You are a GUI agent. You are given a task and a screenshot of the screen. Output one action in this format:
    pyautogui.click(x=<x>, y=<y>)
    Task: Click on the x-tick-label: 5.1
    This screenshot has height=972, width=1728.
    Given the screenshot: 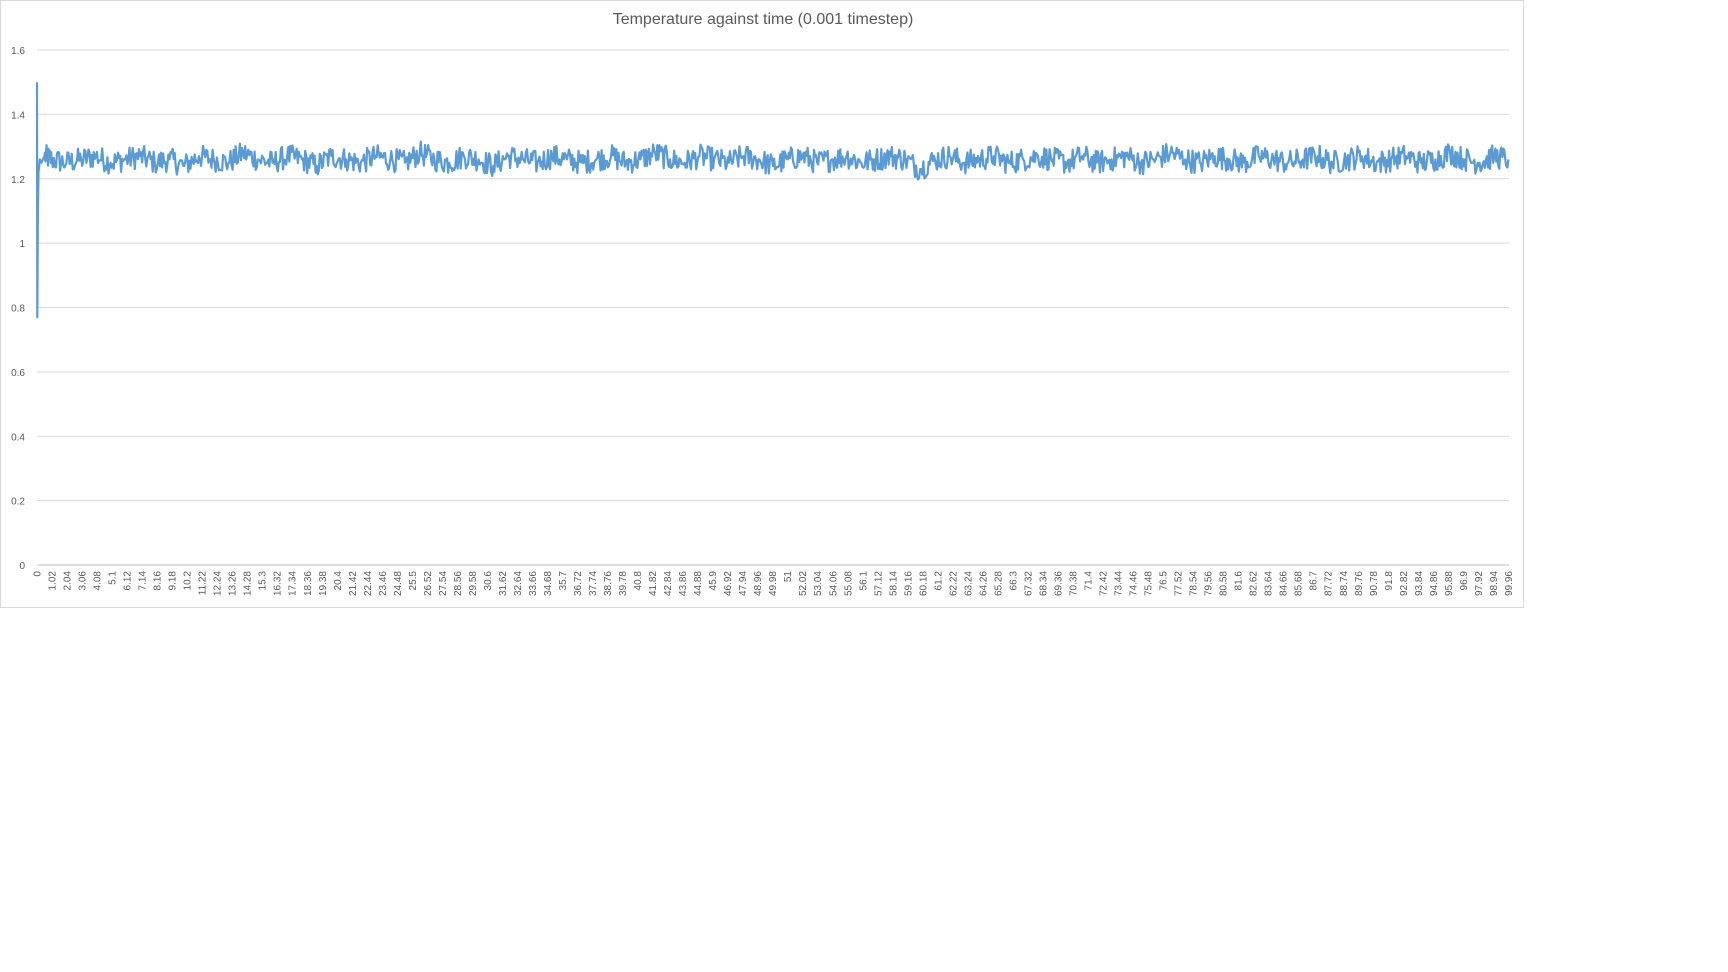 What is the action you would take?
    pyautogui.click(x=113, y=578)
    